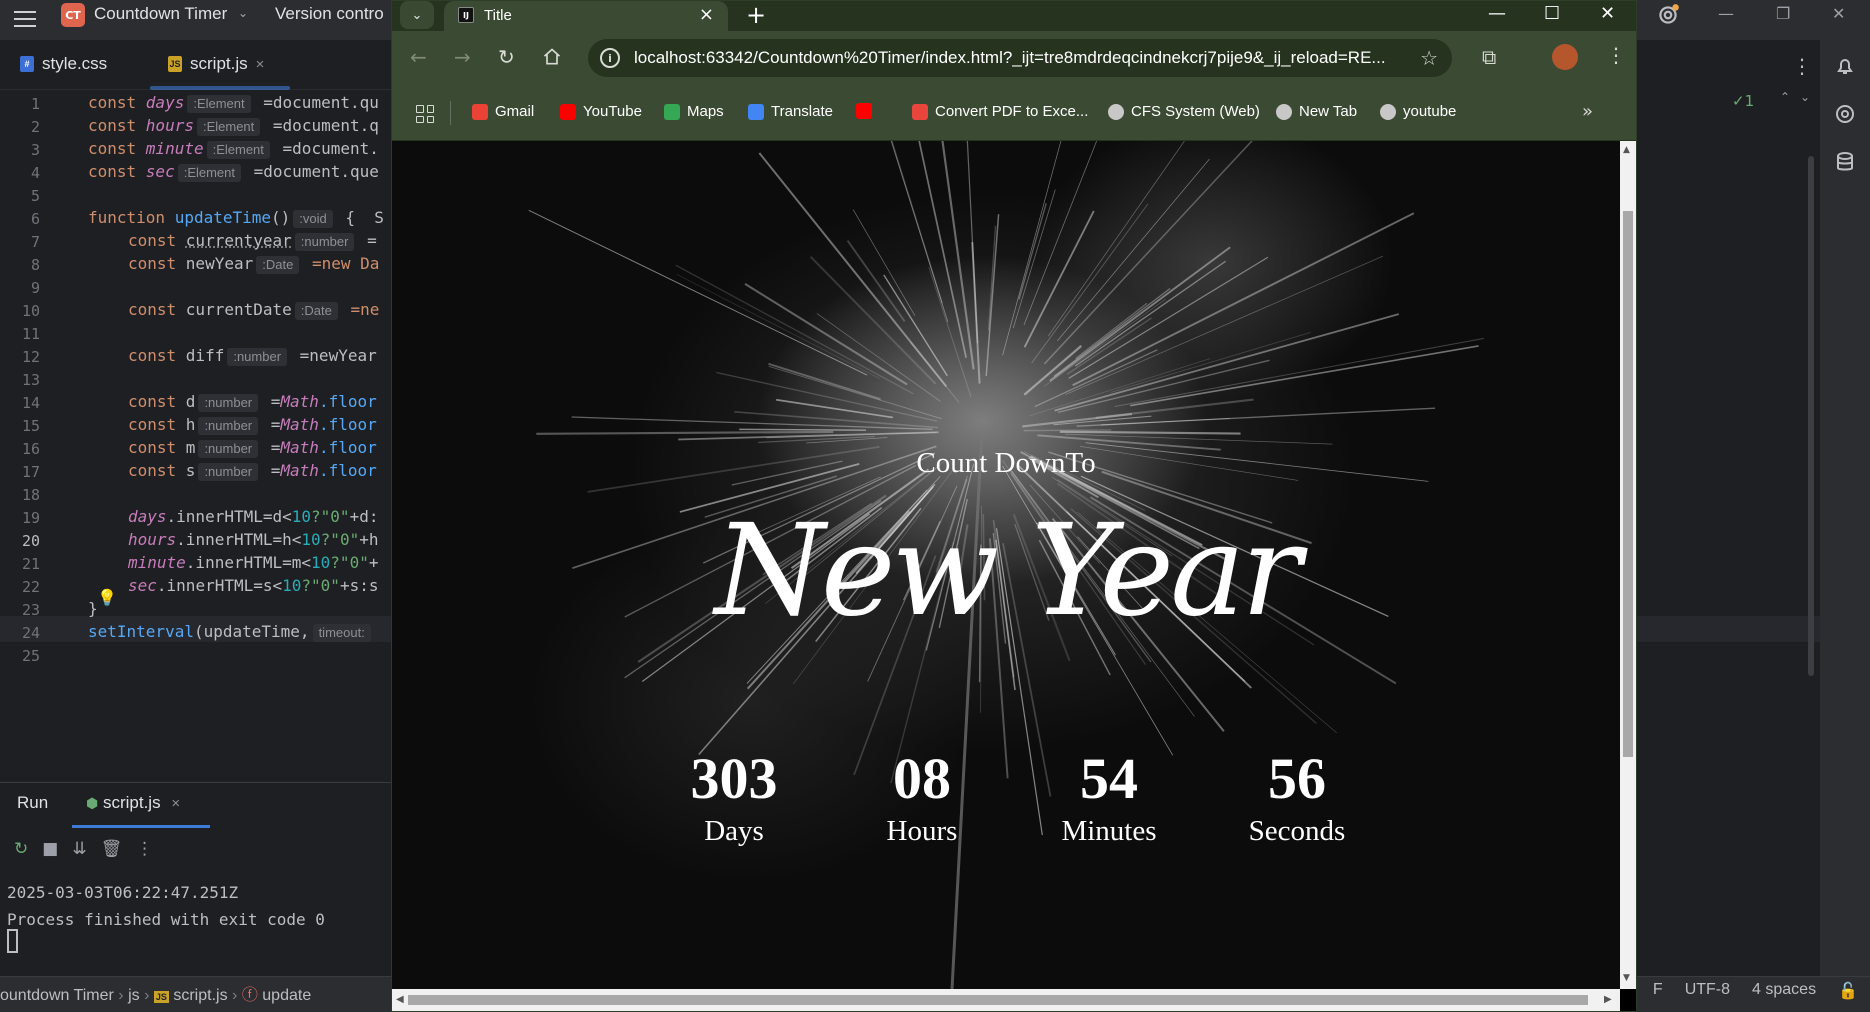  What do you see at coordinates (30, 357) in the screenshot?
I see `line-number: 12` at bounding box center [30, 357].